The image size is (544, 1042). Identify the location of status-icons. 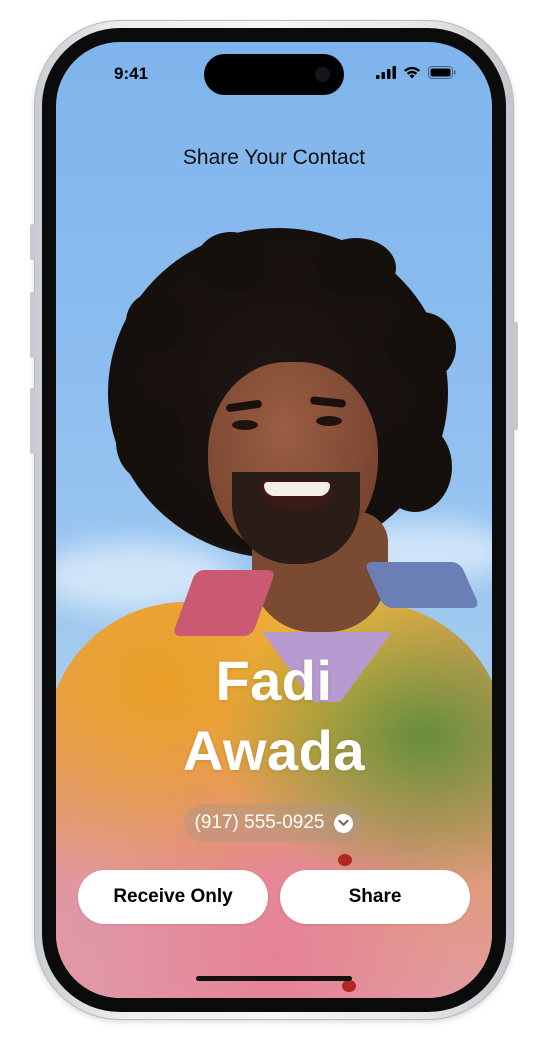
(416, 75).